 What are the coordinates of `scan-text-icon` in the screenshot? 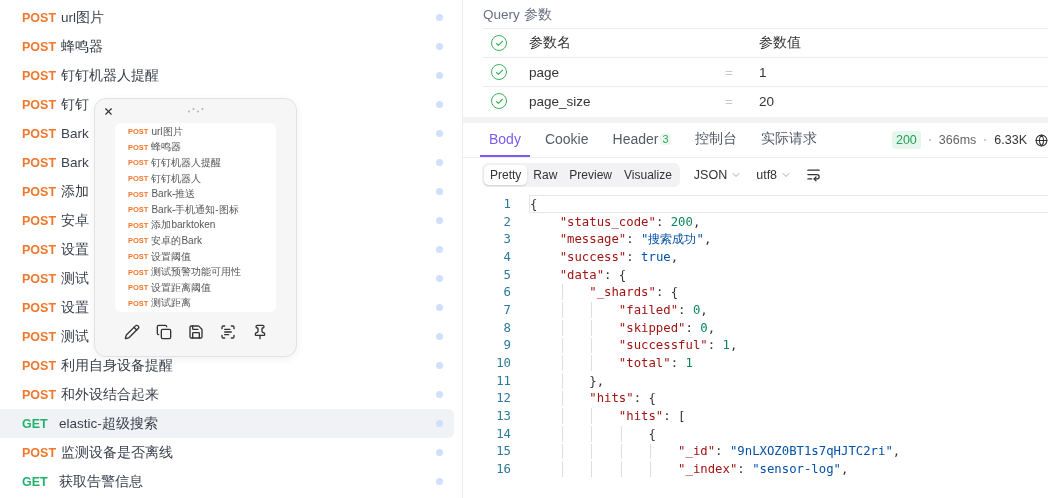 It's located at (227, 332).